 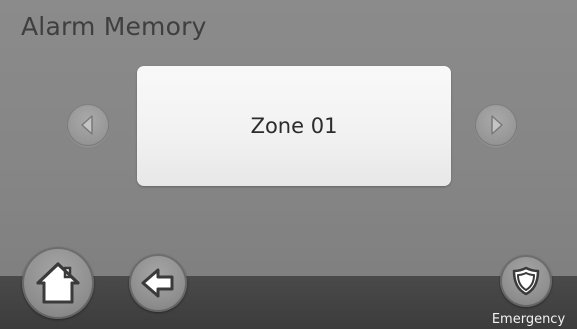 I want to click on back-button, so click(x=158, y=283).